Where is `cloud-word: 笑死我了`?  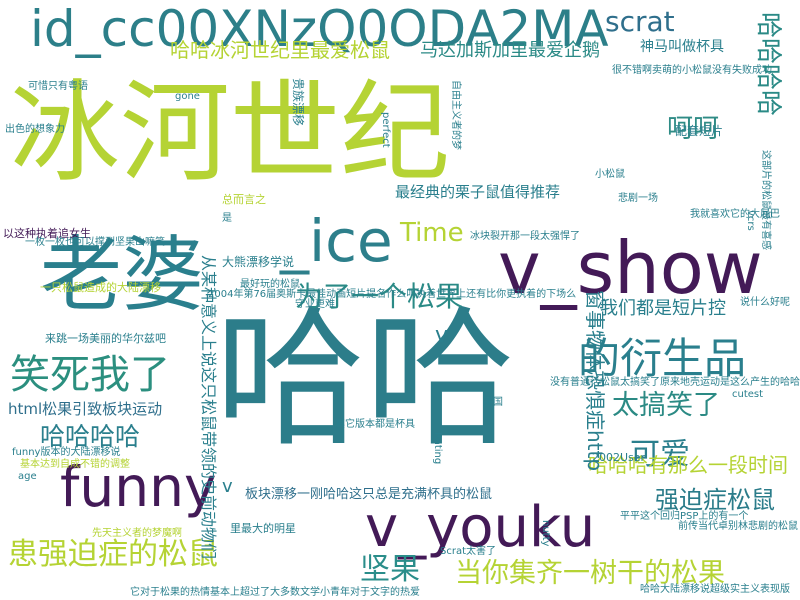 cloud-word: 笑死我了 is located at coordinates (90, 375).